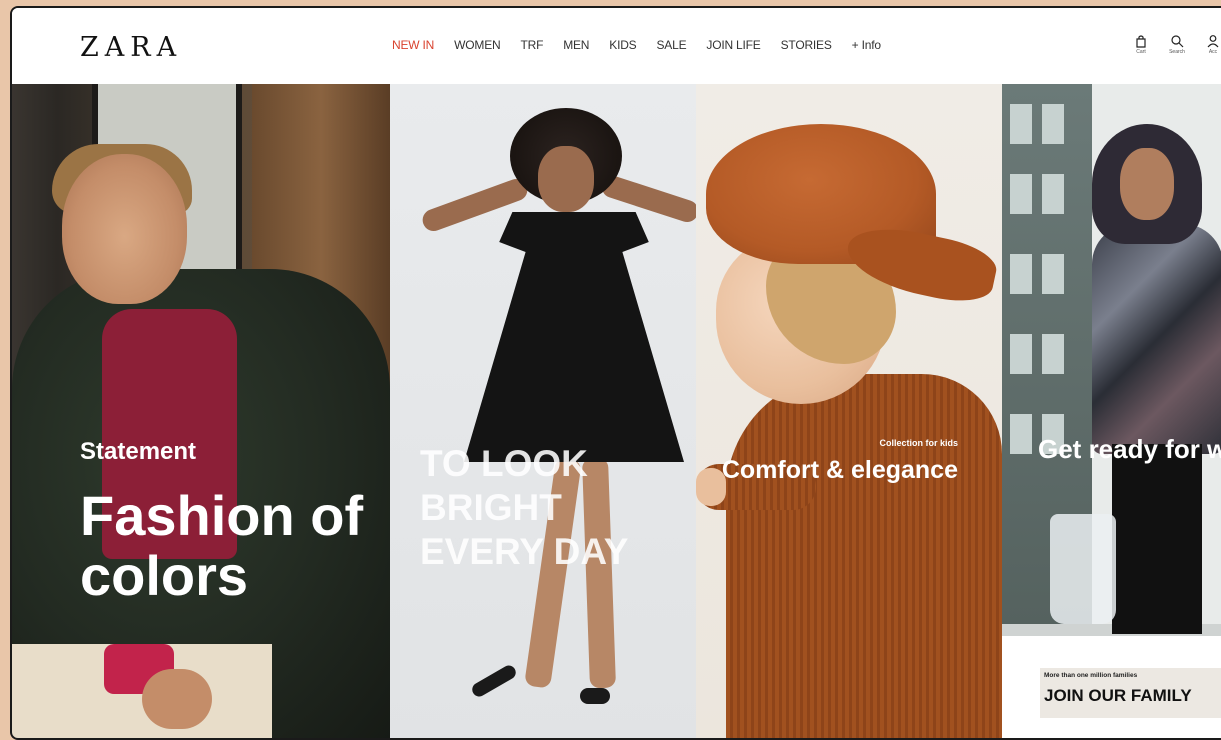 The height and width of the screenshot is (740, 1221). Describe the element at coordinates (1083, 569) in the screenshot. I see `model-plastic-bag` at that location.